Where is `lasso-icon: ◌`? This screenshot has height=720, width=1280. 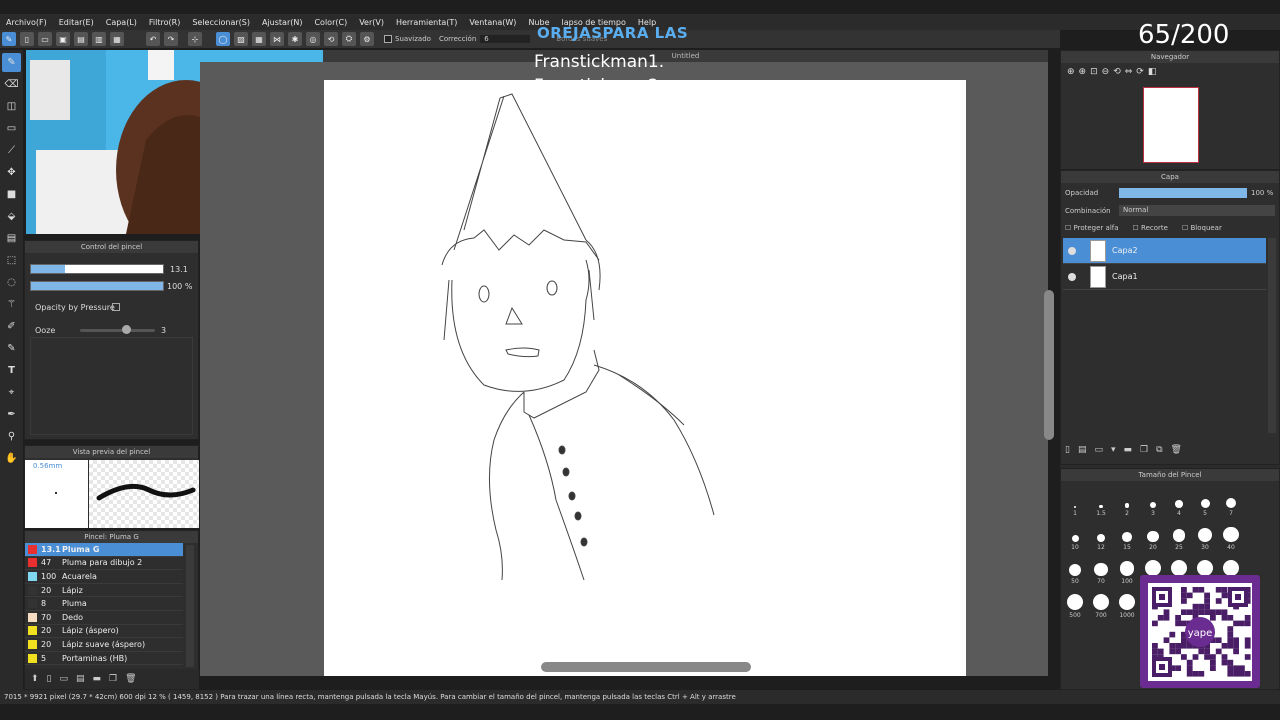
lasso-icon: ◌ is located at coordinates (11, 282).